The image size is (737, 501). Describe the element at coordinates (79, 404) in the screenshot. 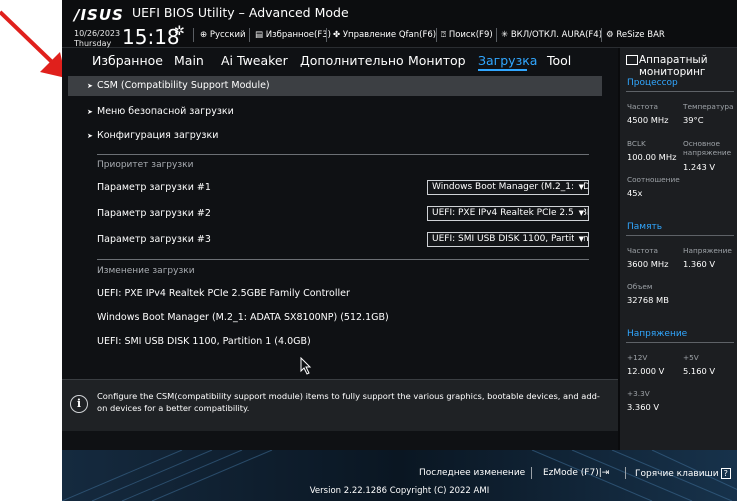

I see `info-icon: i` at that location.